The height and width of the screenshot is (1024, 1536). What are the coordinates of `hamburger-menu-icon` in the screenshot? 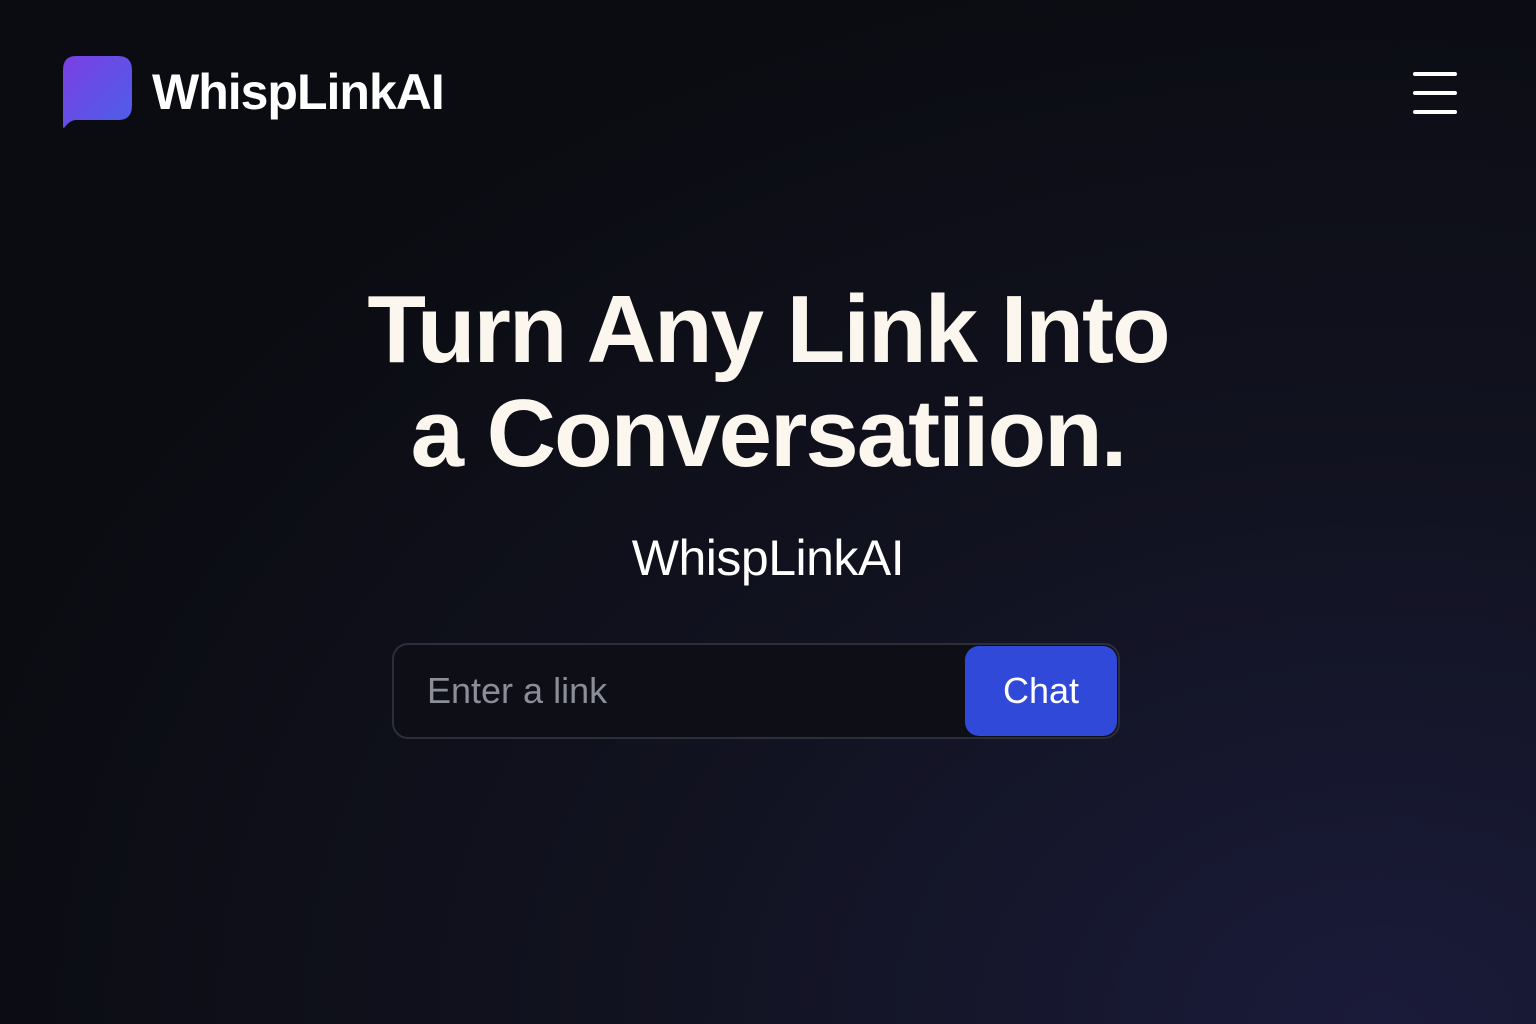 It's located at (1435, 93).